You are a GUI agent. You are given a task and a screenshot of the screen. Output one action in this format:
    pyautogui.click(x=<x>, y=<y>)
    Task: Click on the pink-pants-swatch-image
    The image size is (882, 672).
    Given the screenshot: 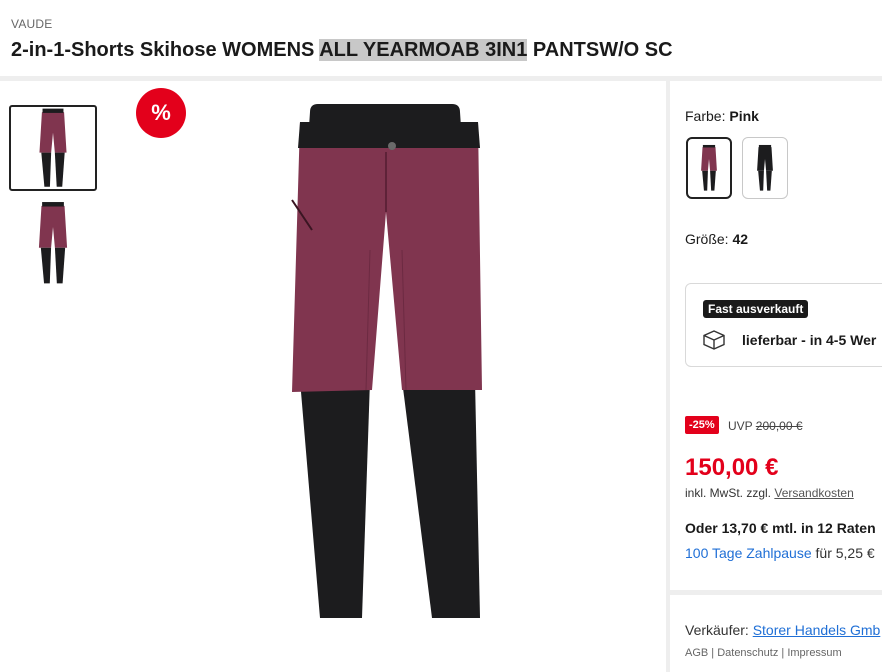 What is the action you would take?
    pyautogui.click(x=709, y=167)
    